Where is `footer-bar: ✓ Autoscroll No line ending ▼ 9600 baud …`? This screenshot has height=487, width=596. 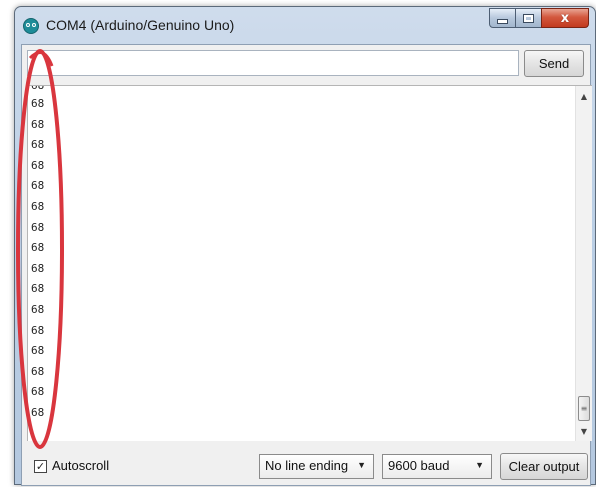
footer-bar: ✓ Autoscroll No line ending ▼ 9600 baud … is located at coordinates (306, 466).